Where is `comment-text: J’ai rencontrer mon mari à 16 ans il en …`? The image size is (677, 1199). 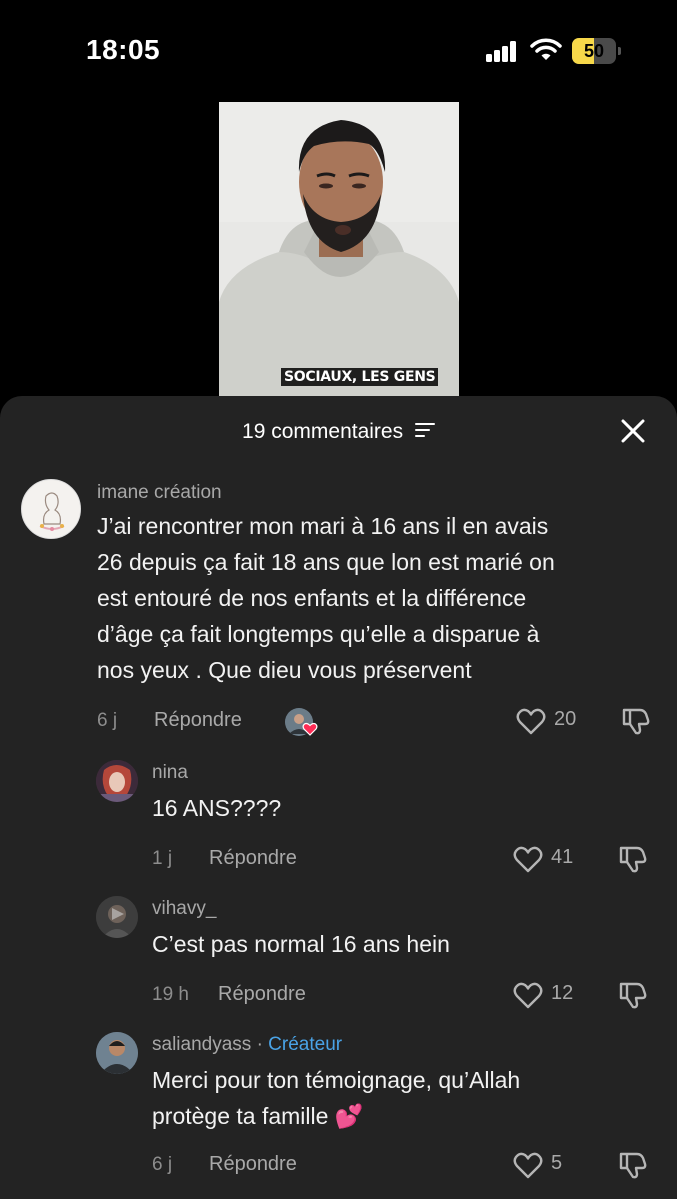
comment-text: J’ai rencontrer mon mari à 16 ans il en … is located at coordinates (377, 598).